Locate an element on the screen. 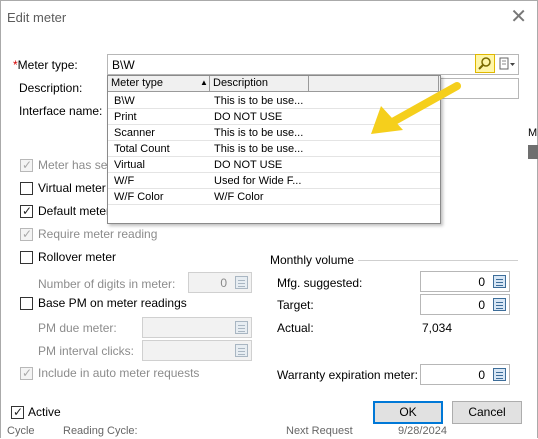 The height and width of the screenshot is (439, 538). annotation-arrow-icon is located at coordinates (416, 108).